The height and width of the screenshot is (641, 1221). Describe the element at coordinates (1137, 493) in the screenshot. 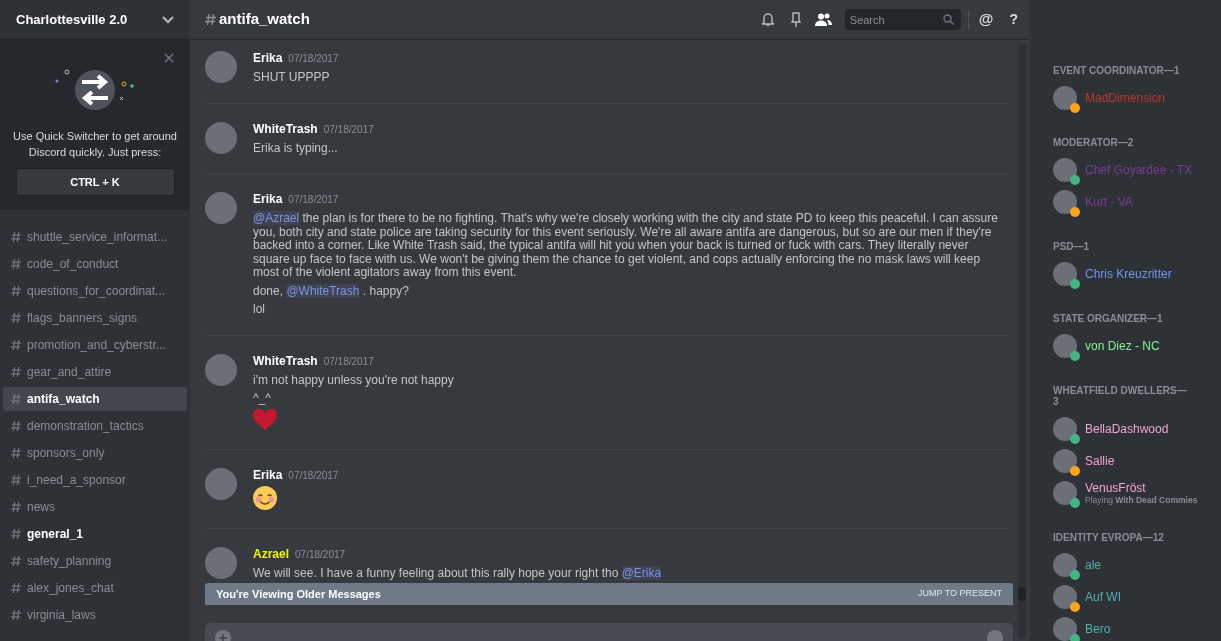

I see `member-item: VenusFröst Playing With Dead Commies` at that location.